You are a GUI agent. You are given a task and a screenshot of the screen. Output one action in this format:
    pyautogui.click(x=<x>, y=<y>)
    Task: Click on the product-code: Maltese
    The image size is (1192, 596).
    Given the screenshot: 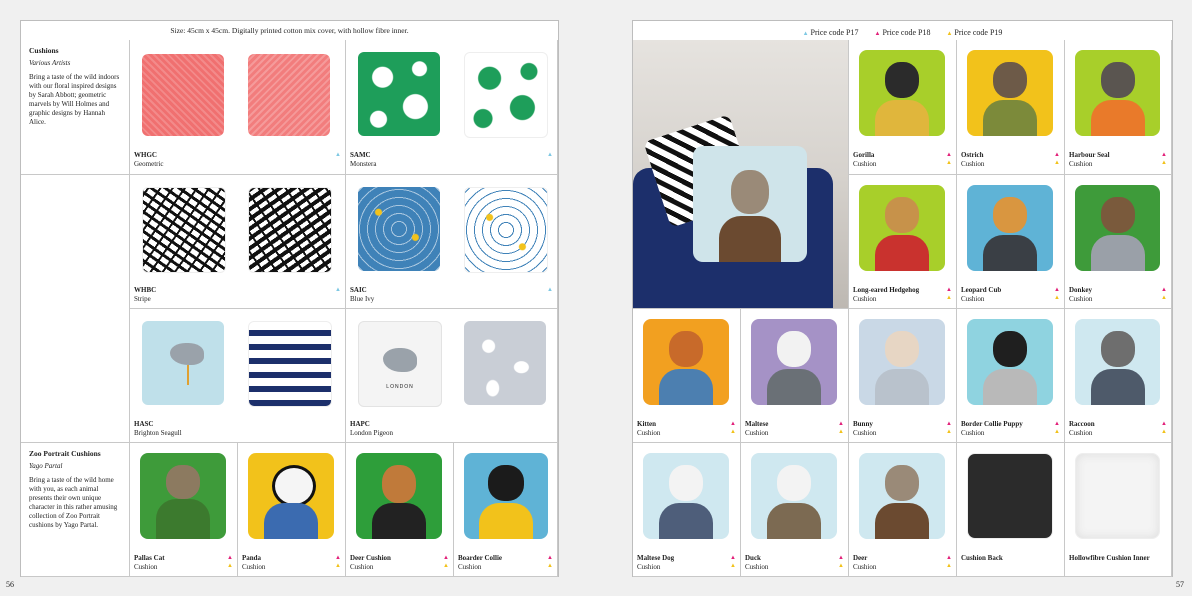 What is the action you would take?
    pyautogui.click(x=757, y=424)
    